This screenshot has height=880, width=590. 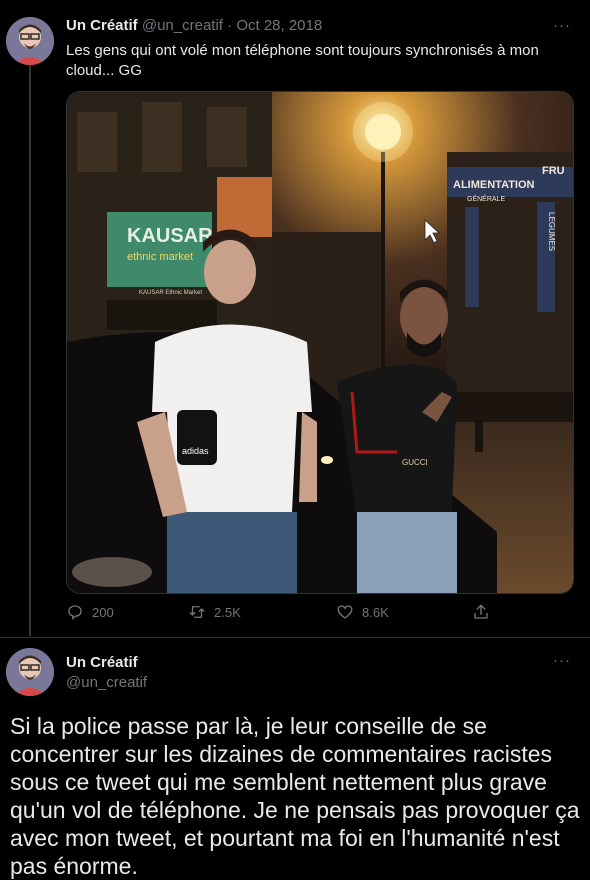 What do you see at coordinates (75, 612) in the screenshot?
I see `reply-icon` at bounding box center [75, 612].